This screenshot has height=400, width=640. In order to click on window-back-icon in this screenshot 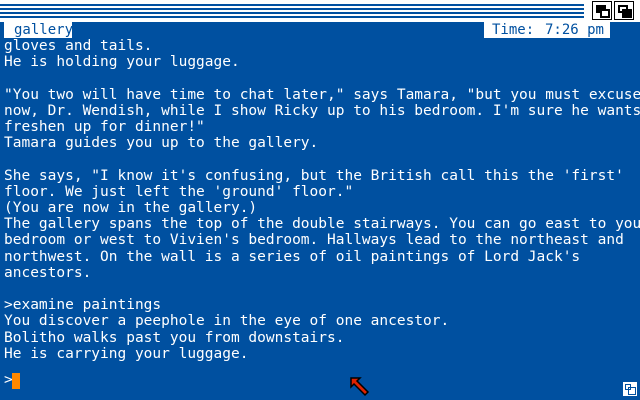, I will do `click(602, 10)`.